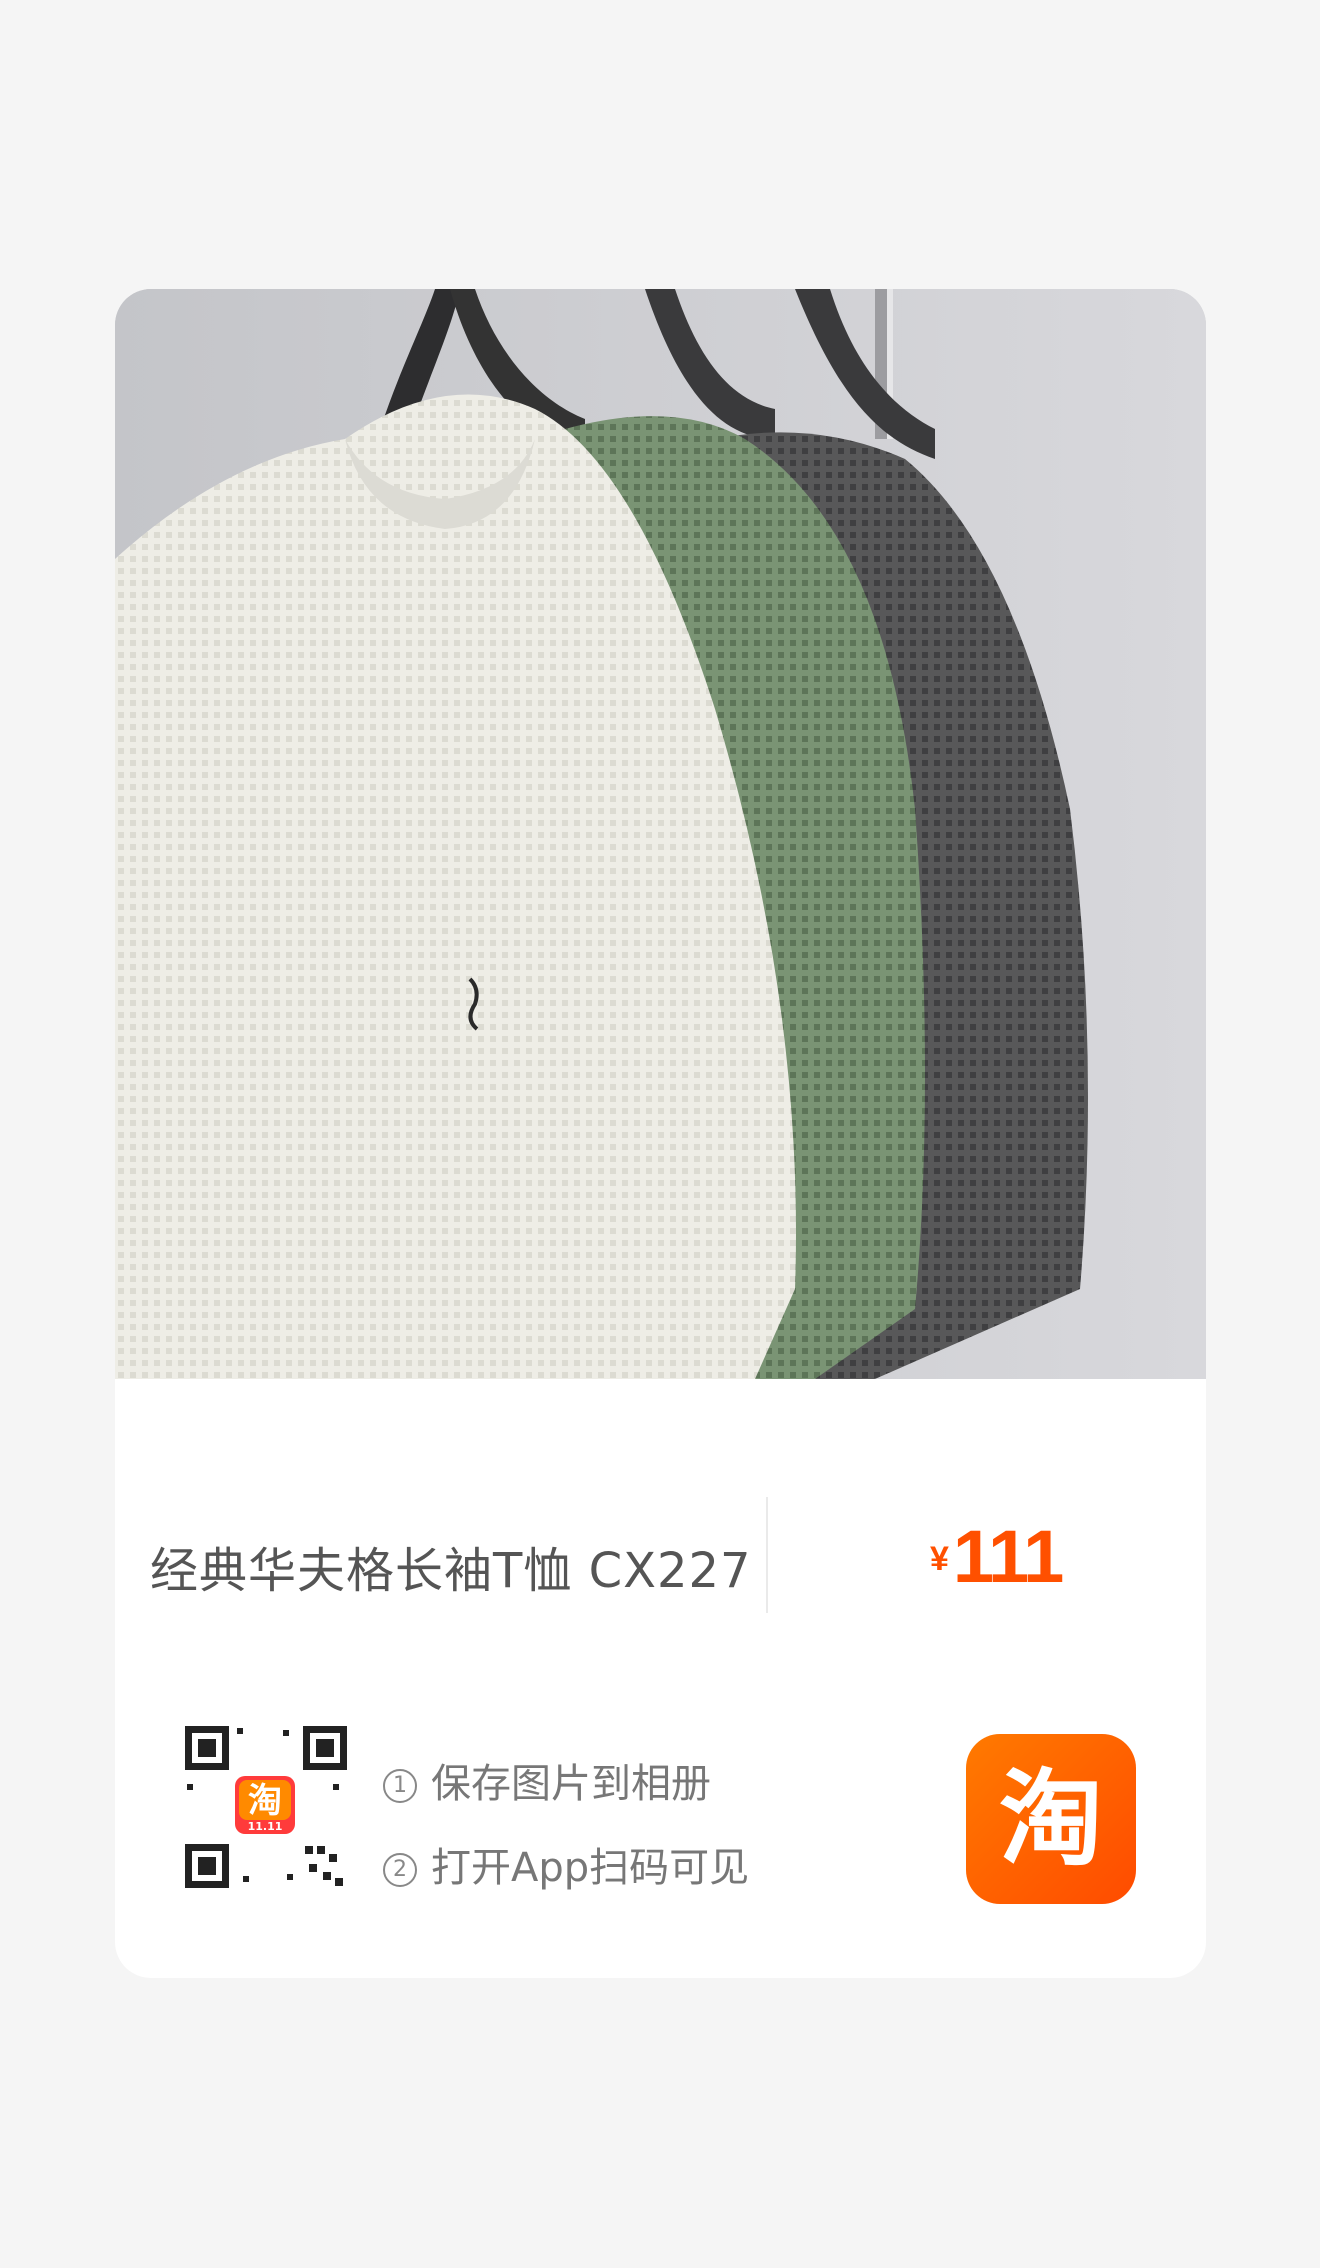 The height and width of the screenshot is (2268, 1320). What do you see at coordinates (1051, 1819) in the screenshot?
I see `taobao-app-icon: 淘` at bounding box center [1051, 1819].